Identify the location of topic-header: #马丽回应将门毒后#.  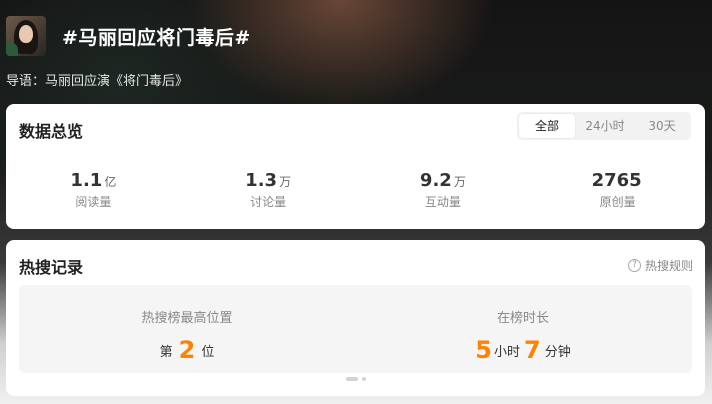
(128, 36).